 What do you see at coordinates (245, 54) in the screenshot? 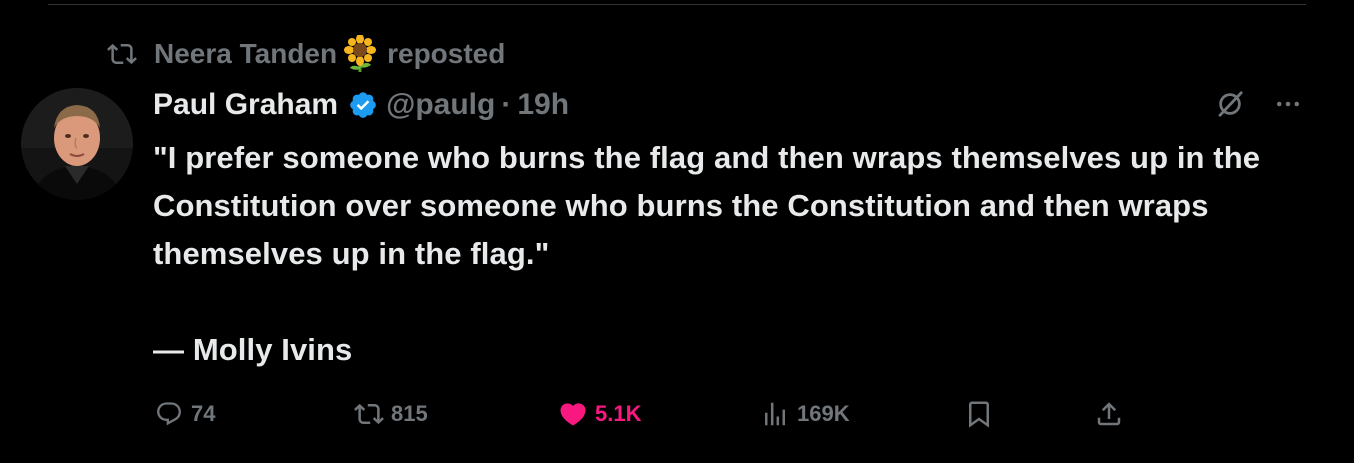
I see `repost-user-name: Neera Tanden` at bounding box center [245, 54].